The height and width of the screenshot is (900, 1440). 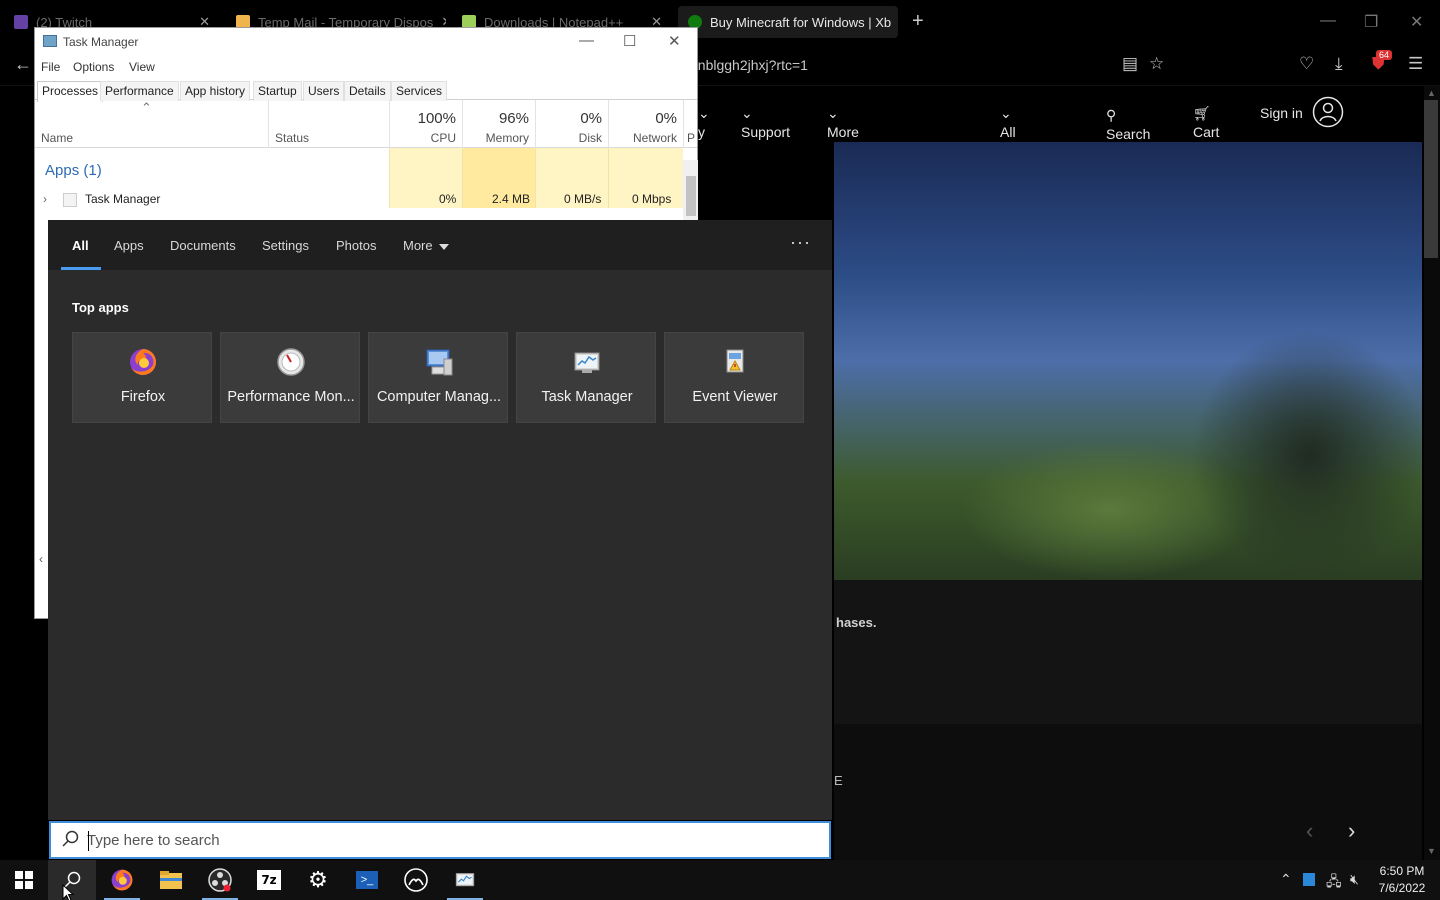 What do you see at coordinates (146, 107) in the screenshot?
I see `sort-caret-icon: ⌃` at bounding box center [146, 107].